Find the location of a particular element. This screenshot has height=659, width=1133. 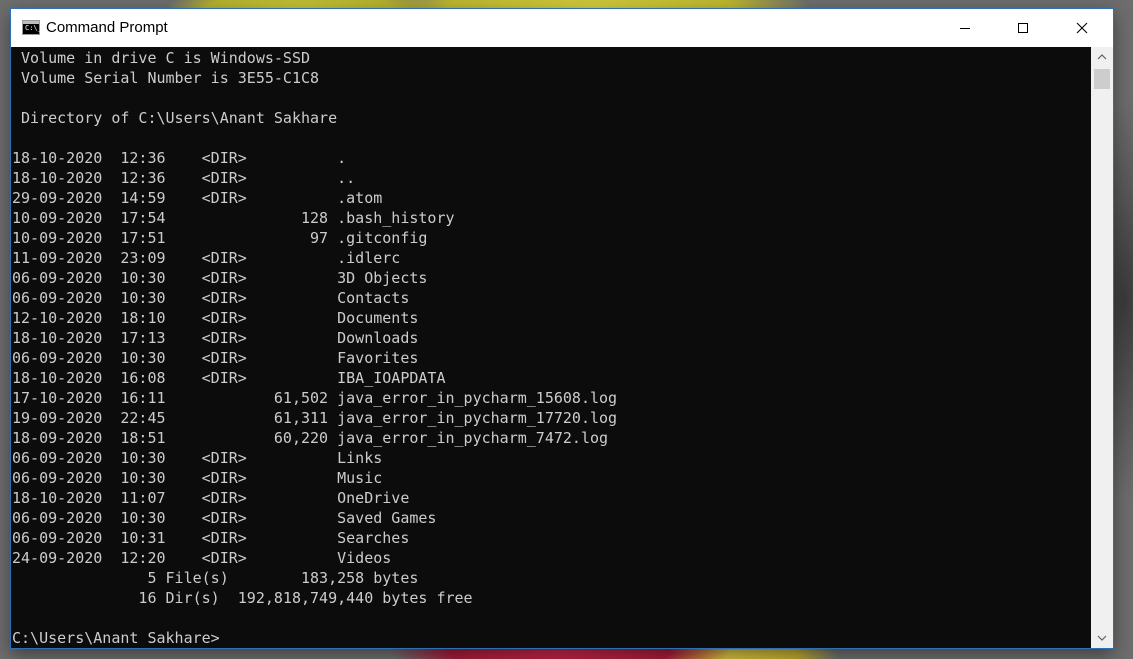

console-line: Volume Serial Number is 3E55-C1C8 is located at coordinates (166, 78).